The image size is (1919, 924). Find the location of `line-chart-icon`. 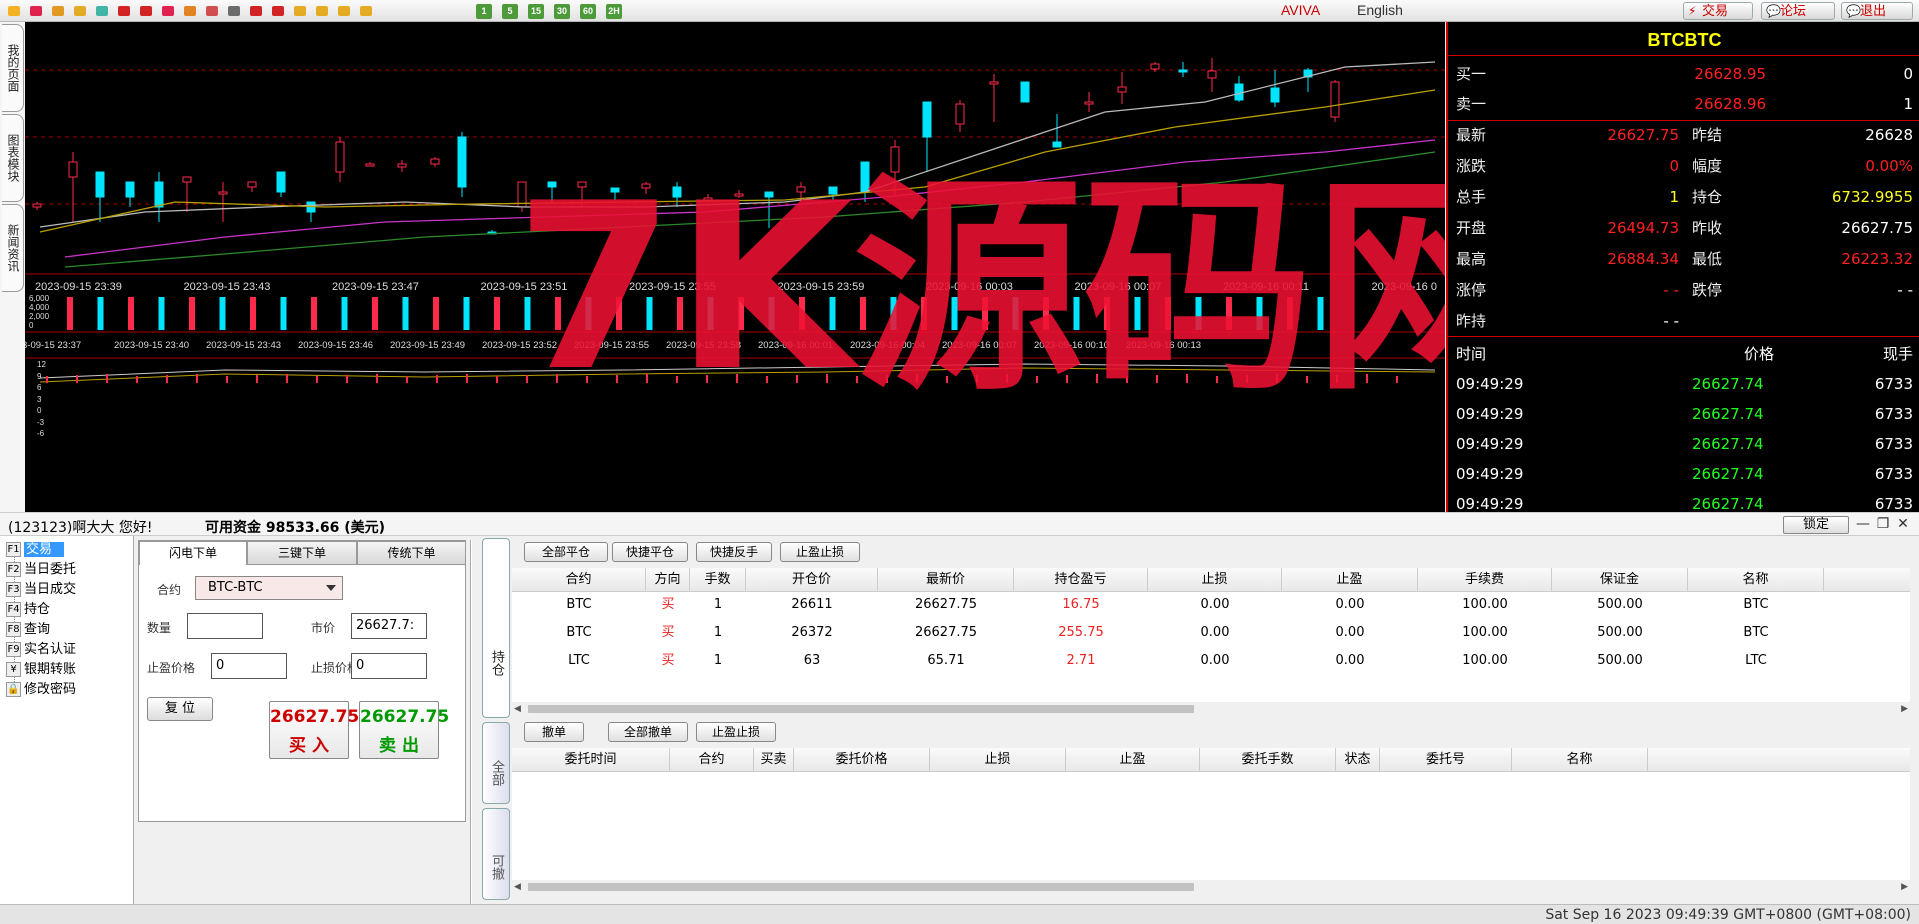

line-chart-icon is located at coordinates (256, 11).